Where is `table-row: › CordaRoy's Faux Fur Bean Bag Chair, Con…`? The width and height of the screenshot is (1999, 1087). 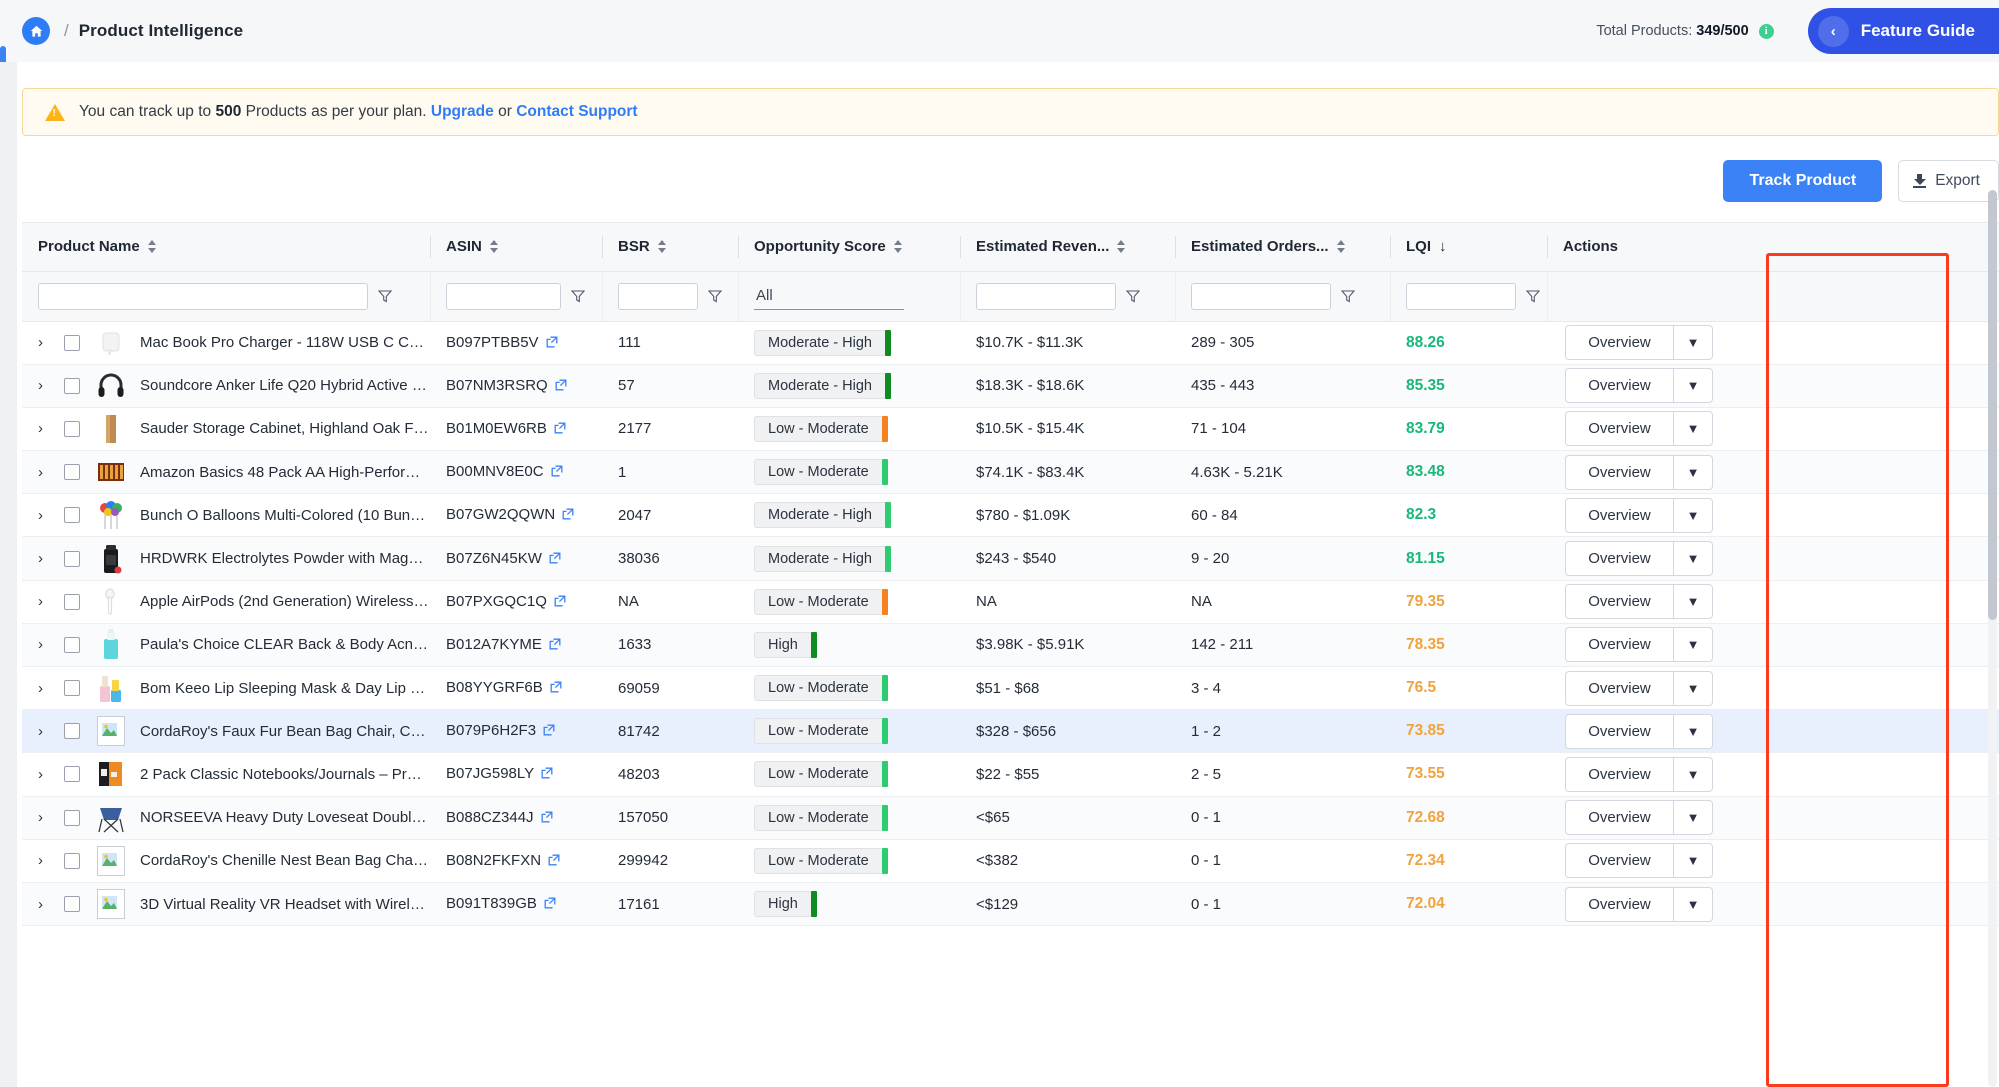 table-row: › CordaRoy's Faux Fur Bean Bag Chair, Con… is located at coordinates (1010, 731).